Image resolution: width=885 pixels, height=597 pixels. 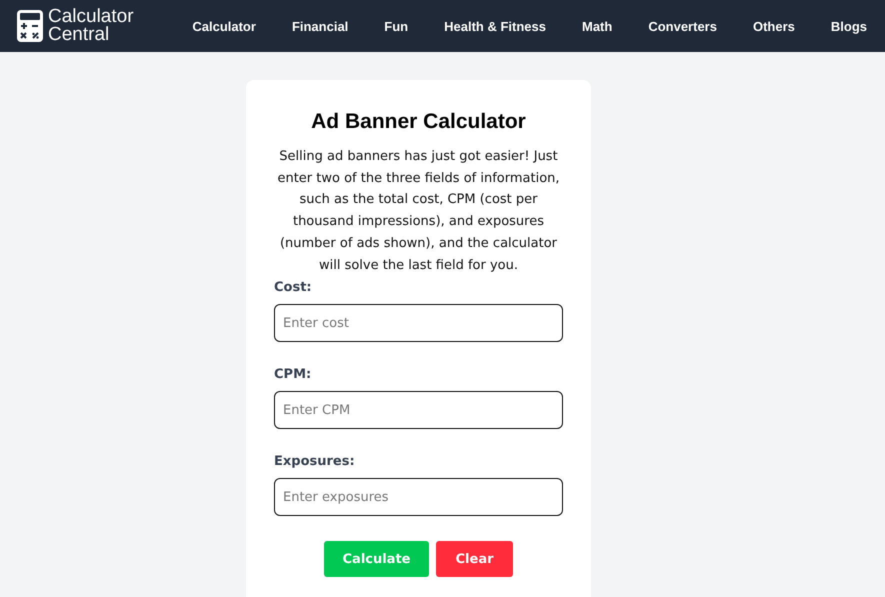 I want to click on nav-link: Financial, so click(x=320, y=26).